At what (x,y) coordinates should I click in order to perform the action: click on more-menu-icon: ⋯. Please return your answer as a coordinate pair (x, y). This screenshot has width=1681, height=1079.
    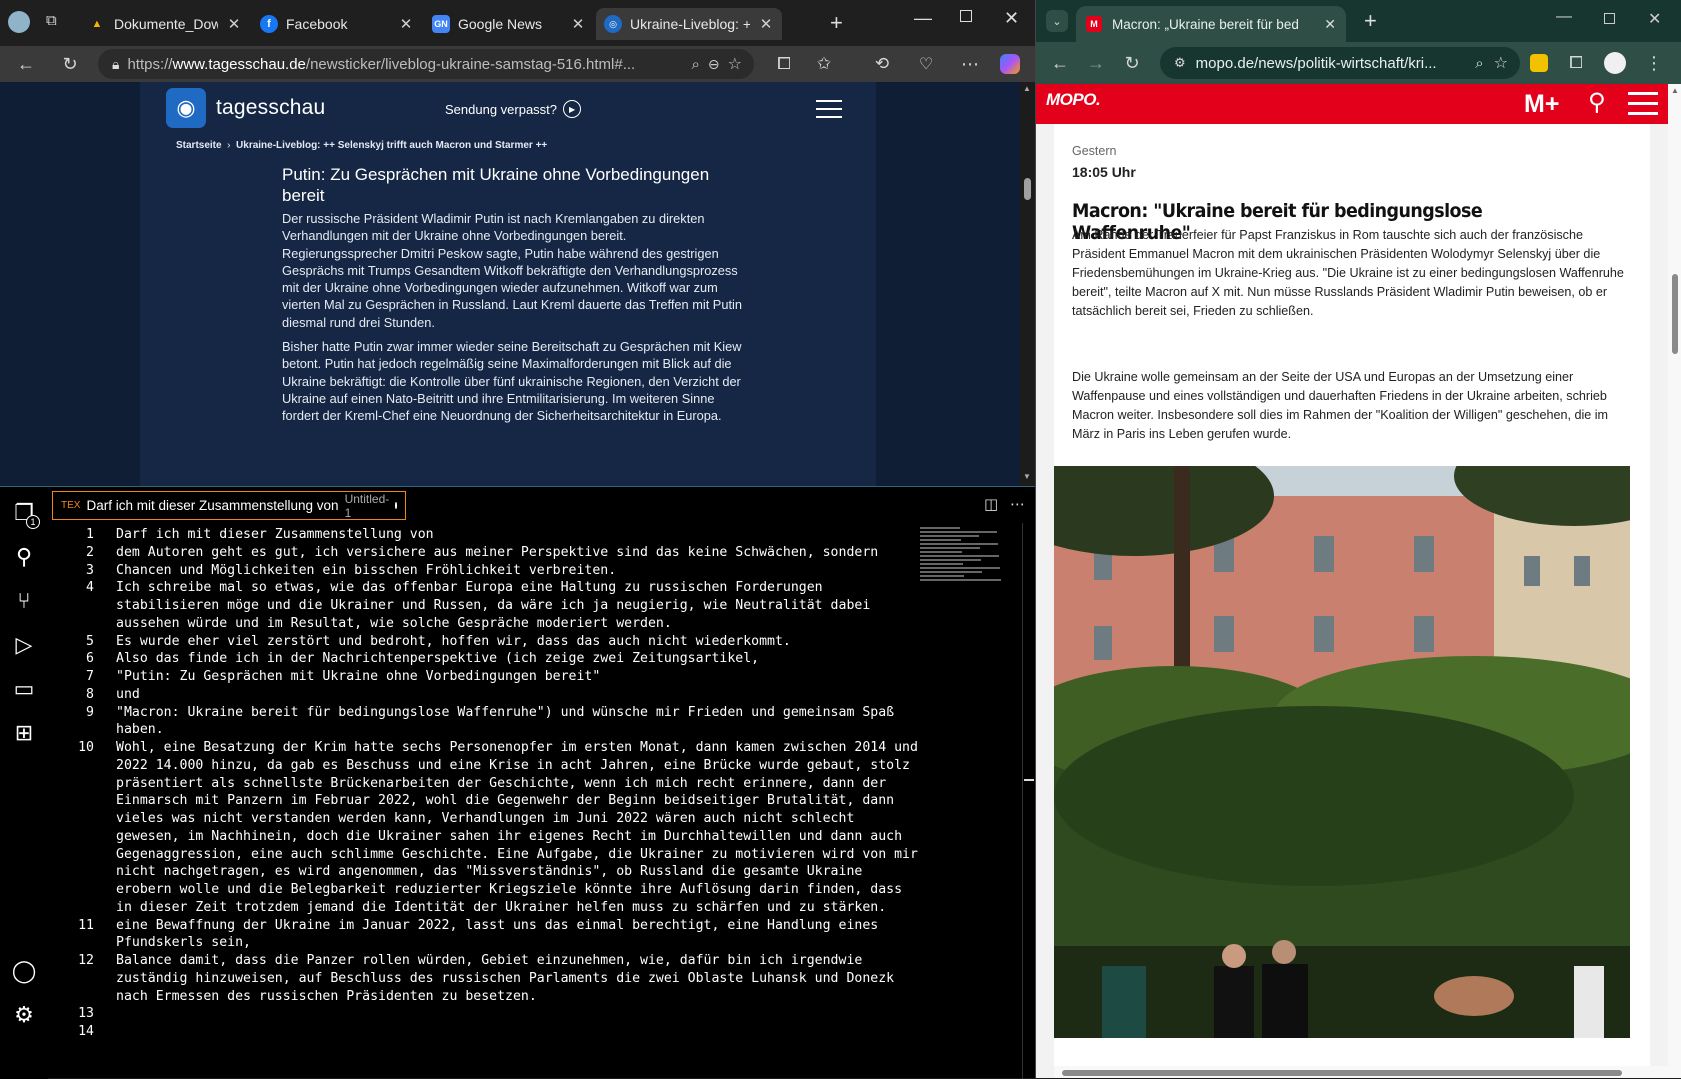
    Looking at the image, I should click on (970, 64).